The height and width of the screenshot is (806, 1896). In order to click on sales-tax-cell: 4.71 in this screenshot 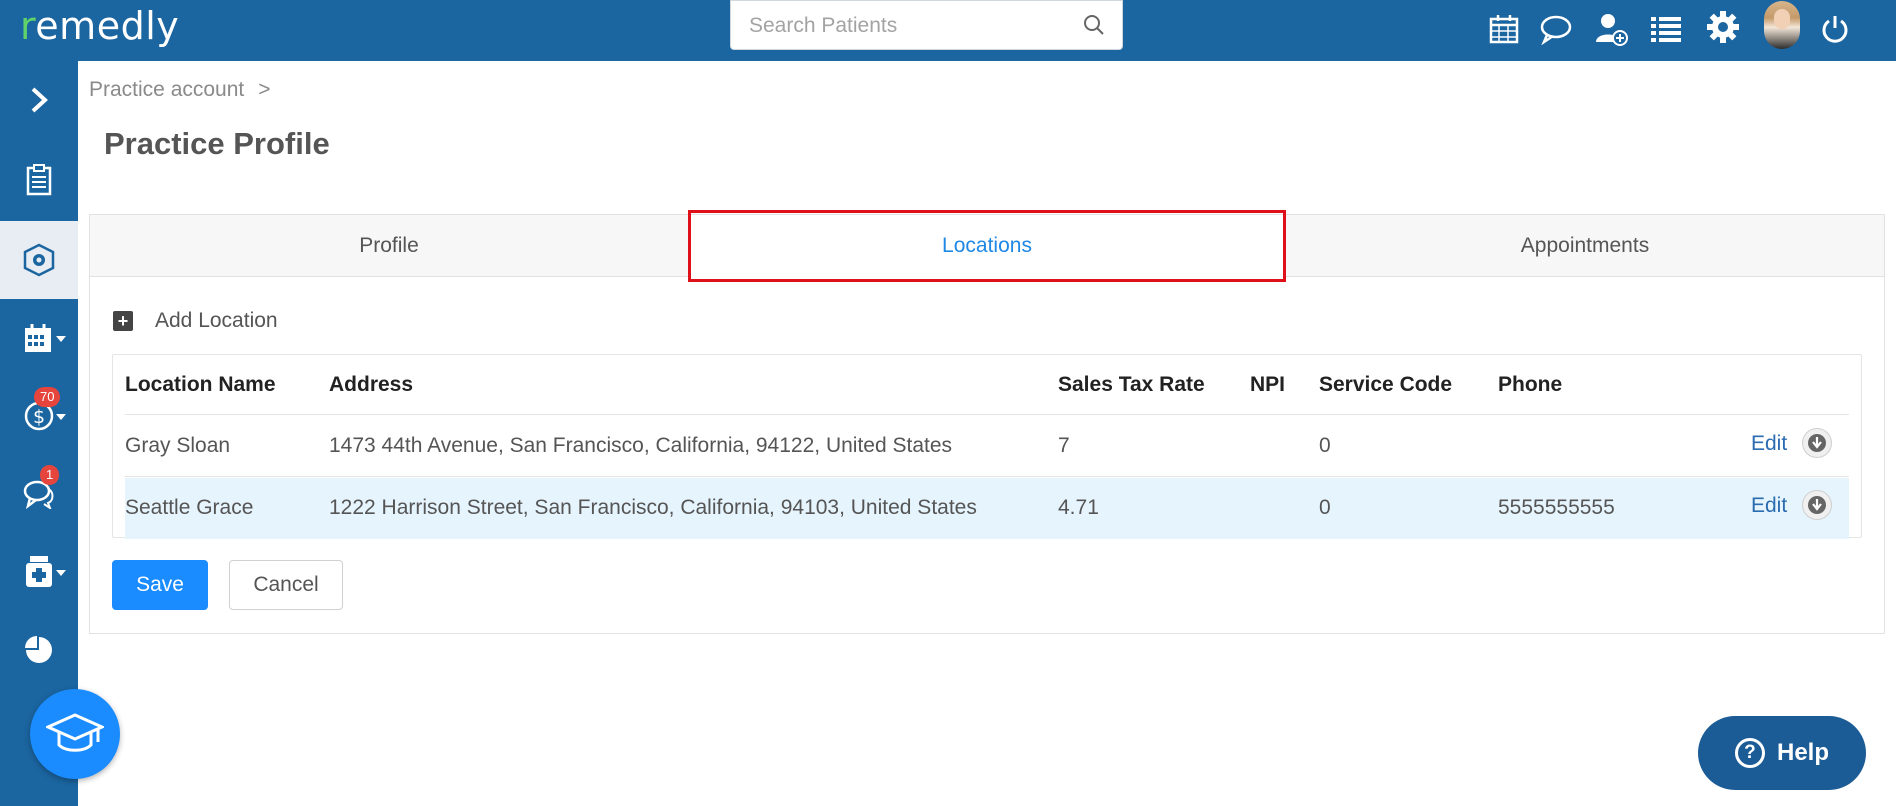, I will do `click(1078, 507)`.